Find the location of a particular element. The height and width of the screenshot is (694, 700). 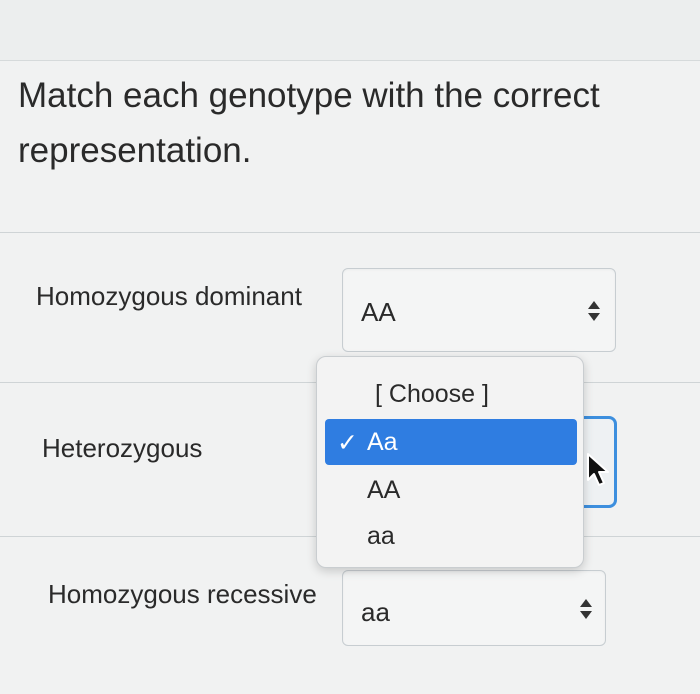

select-value: aa is located at coordinates (375, 612).